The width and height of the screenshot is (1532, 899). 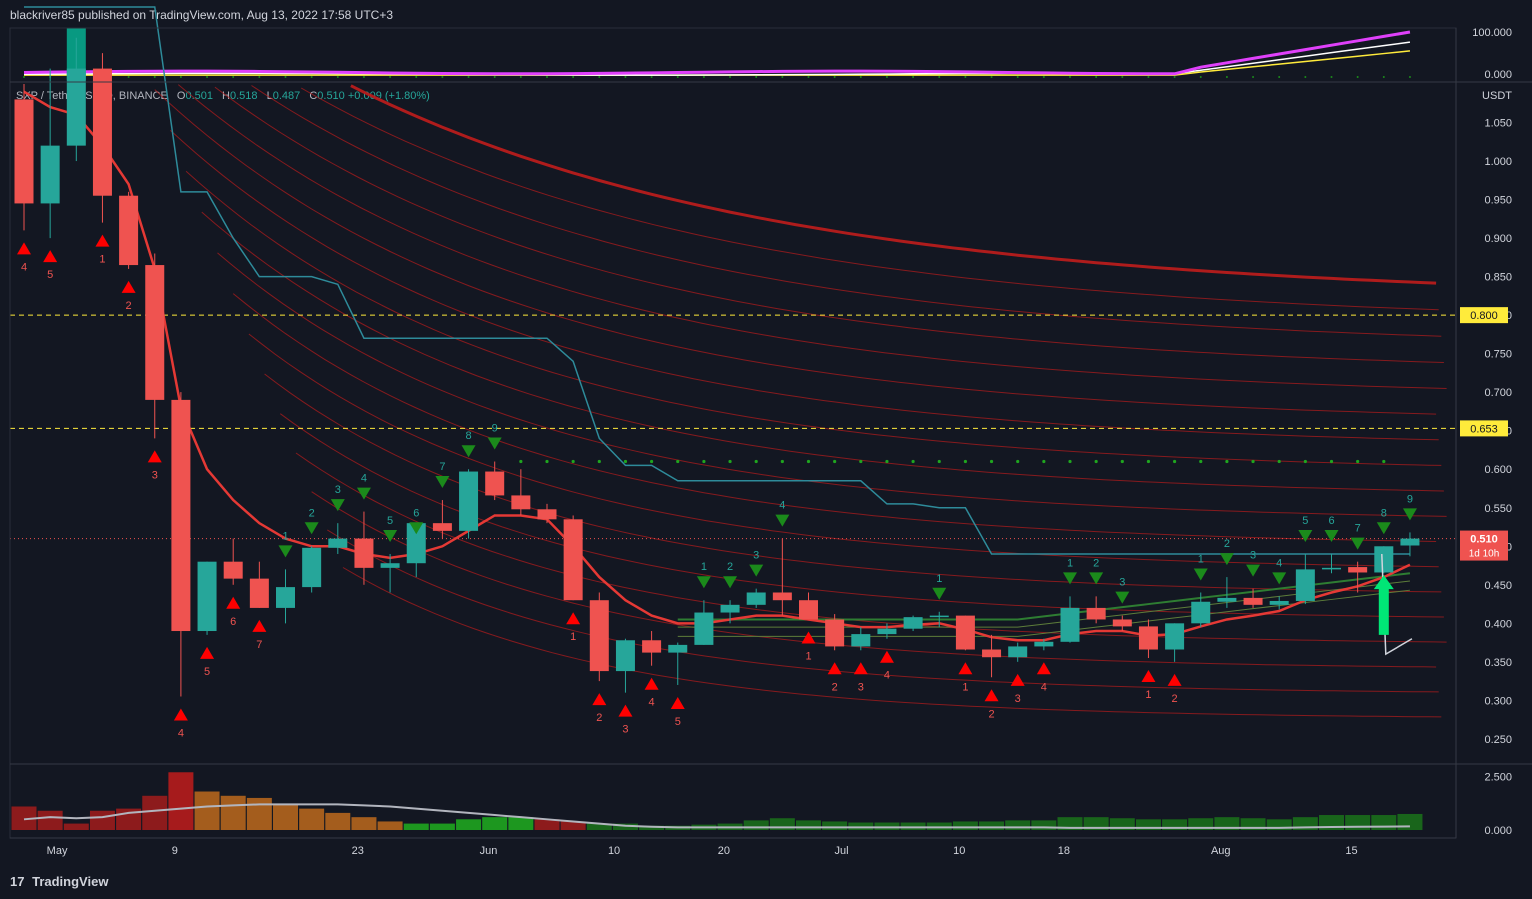 I want to click on buy-signal-count: 6, so click(x=1331, y=521).